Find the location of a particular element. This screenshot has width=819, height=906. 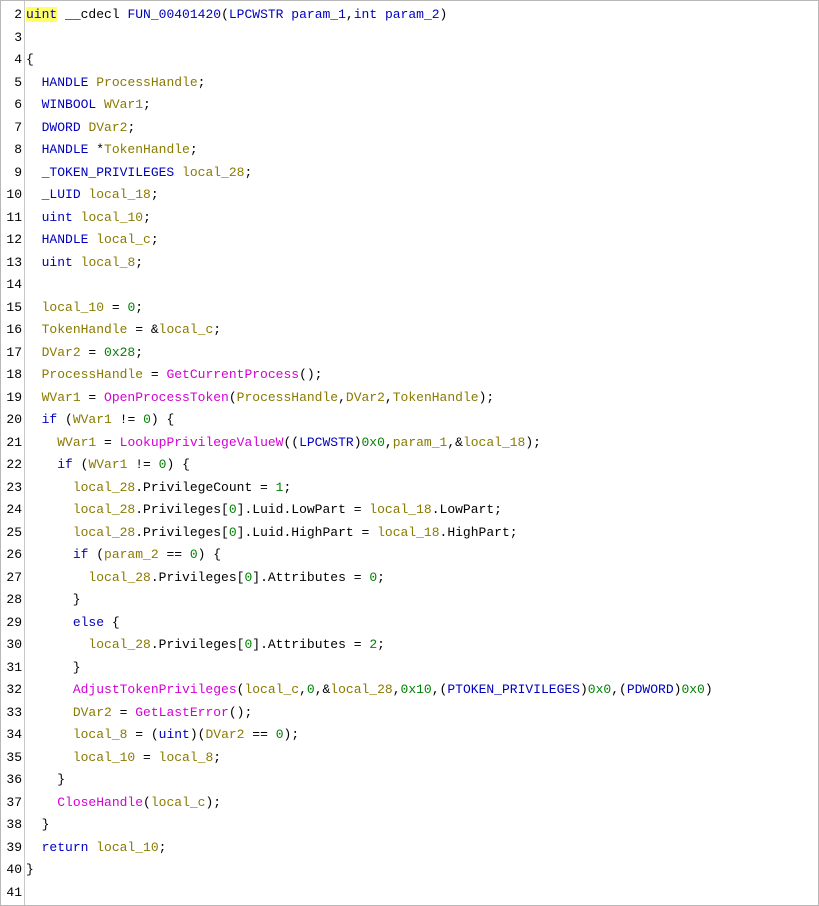

line-number: 9 is located at coordinates (18, 172).